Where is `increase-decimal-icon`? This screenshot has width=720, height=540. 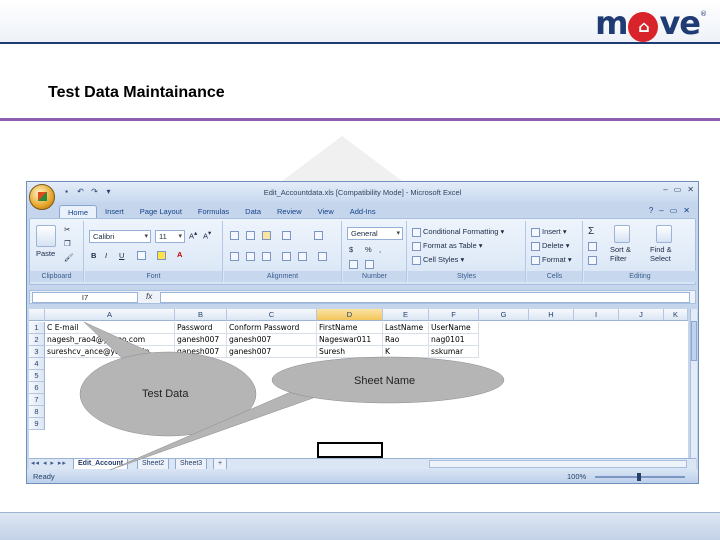 increase-decimal-icon is located at coordinates (354, 264).